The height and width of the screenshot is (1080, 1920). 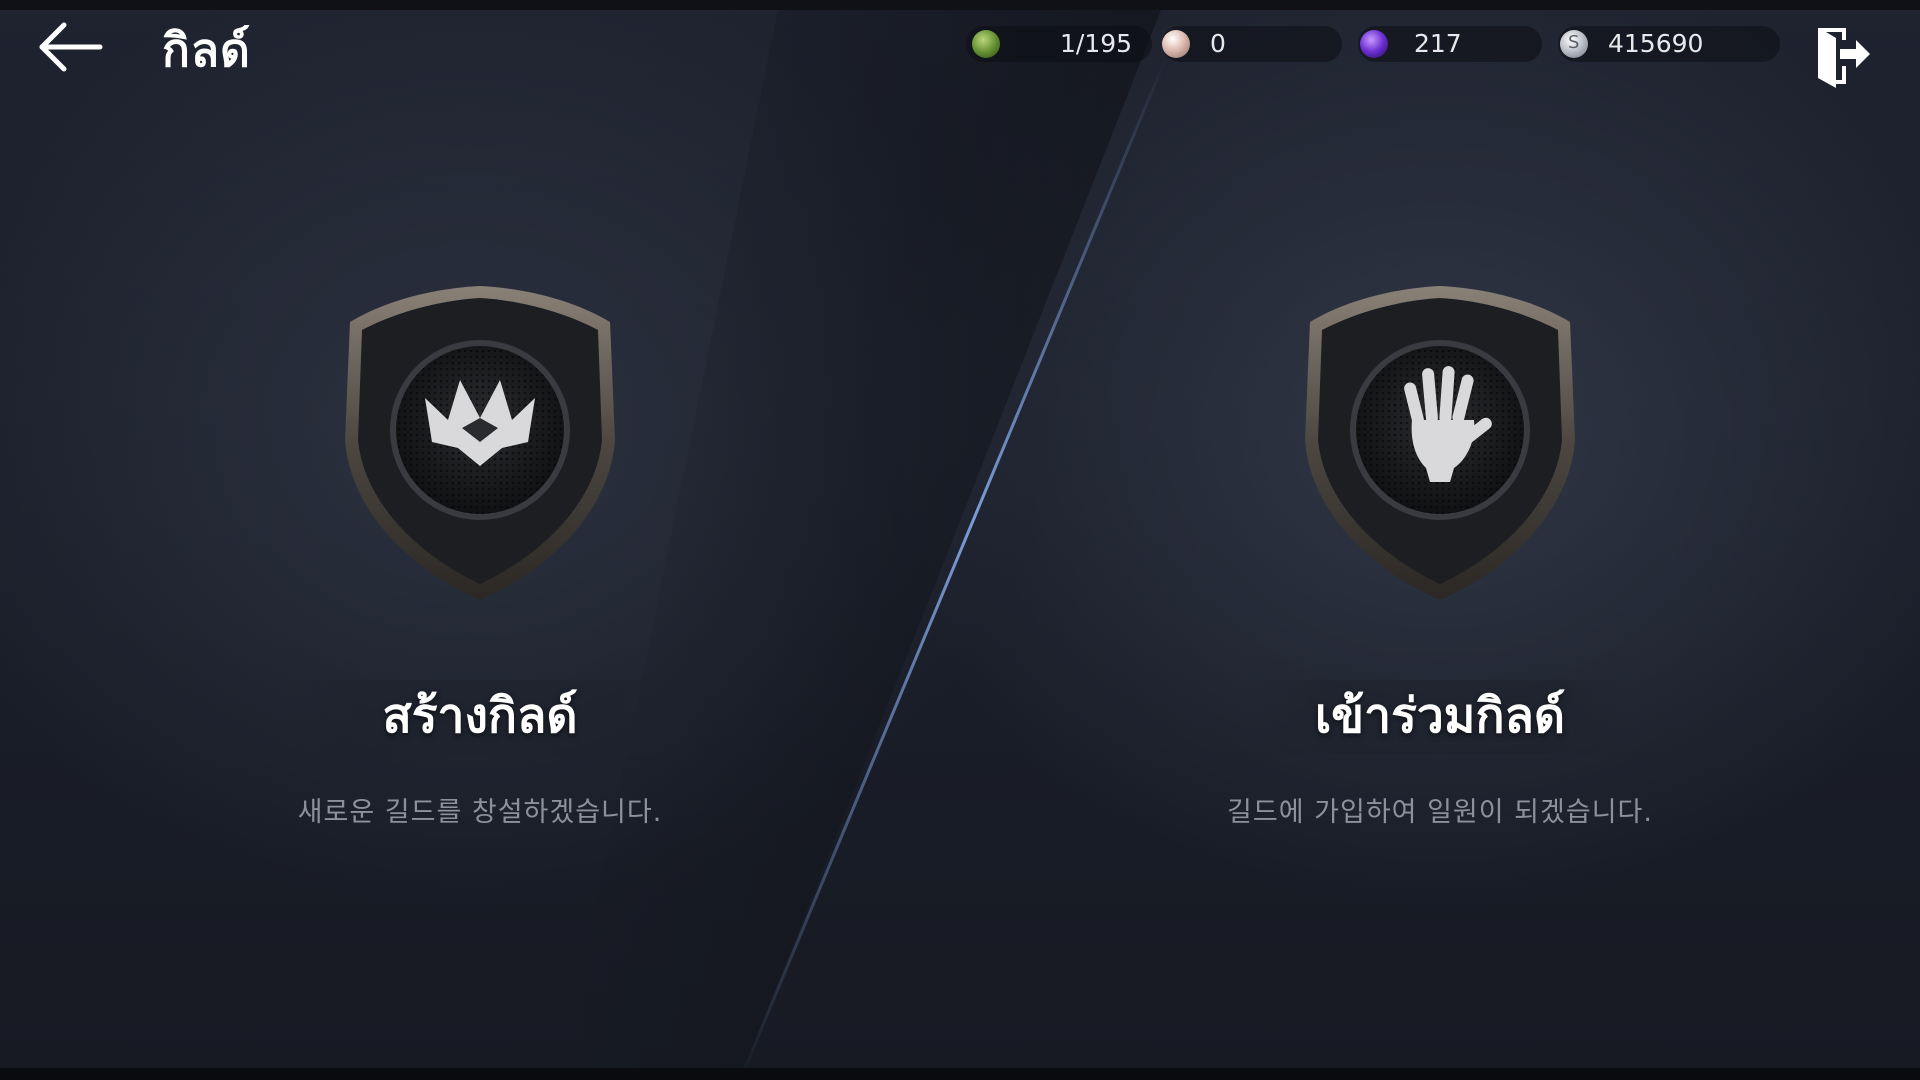 What do you see at coordinates (1438, 43) in the screenshot?
I see `purple-gem-value: 217` at bounding box center [1438, 43].